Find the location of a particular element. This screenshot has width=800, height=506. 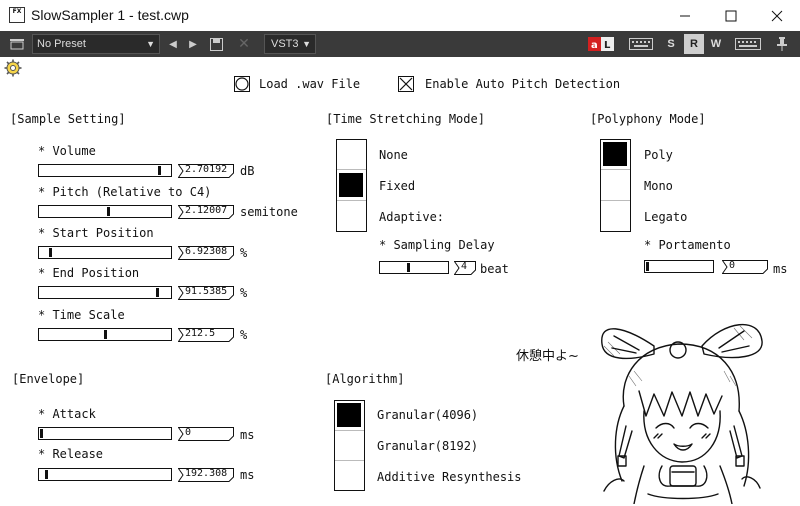

algorithm-option-additive is located at coordinates (349, 476).